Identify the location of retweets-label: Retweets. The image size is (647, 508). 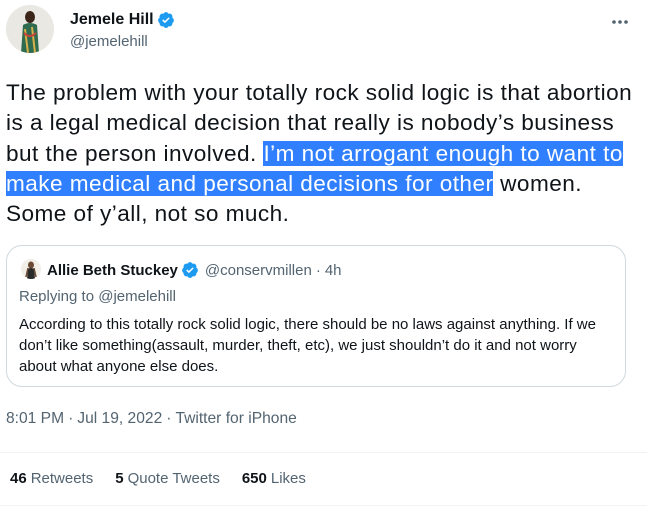
(62, 478).